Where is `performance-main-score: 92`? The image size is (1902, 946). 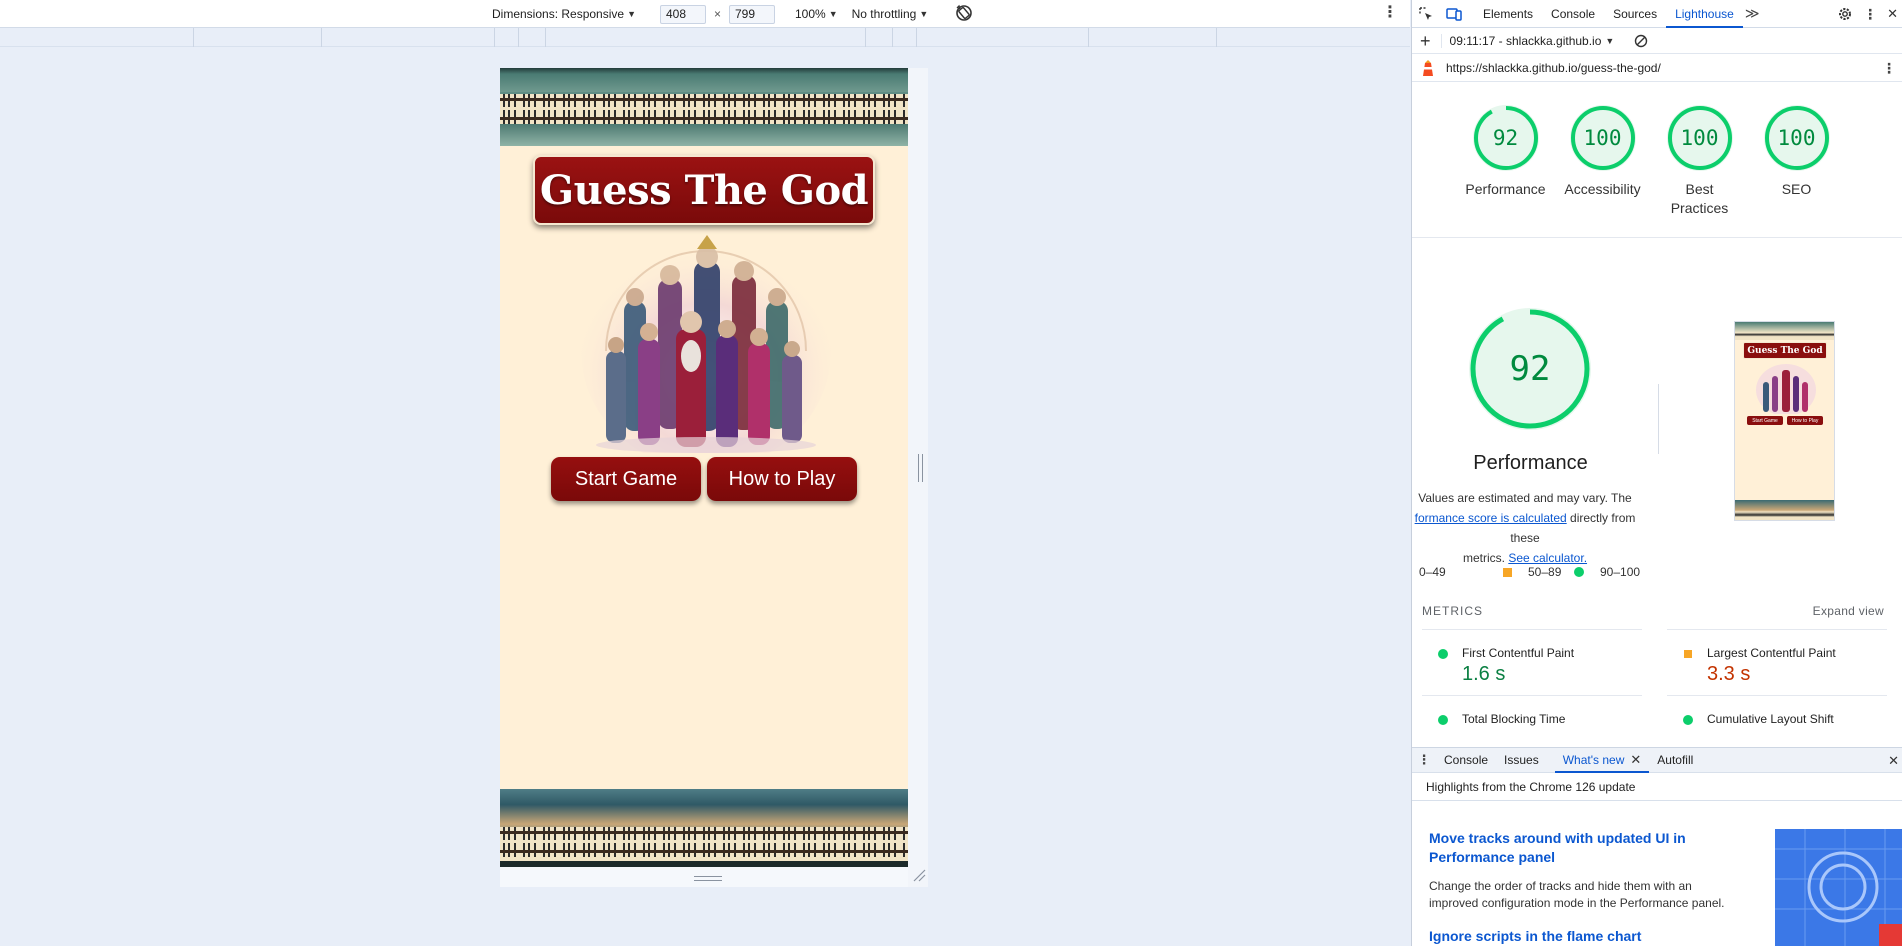 performance-main-score: 92 is located at coordinates (1530, 369).